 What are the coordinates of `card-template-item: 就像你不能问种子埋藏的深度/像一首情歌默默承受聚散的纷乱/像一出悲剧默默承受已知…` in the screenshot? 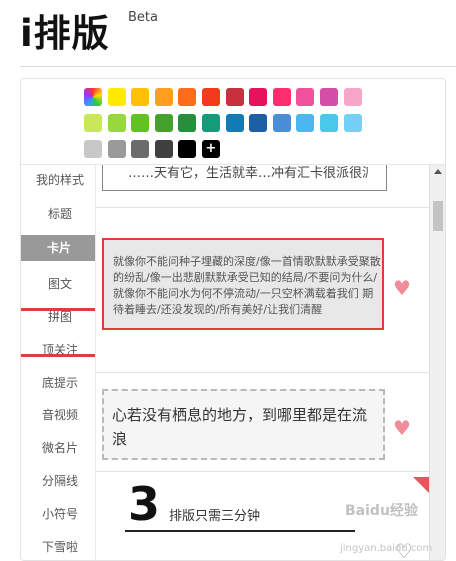 It's located at (243, 284).